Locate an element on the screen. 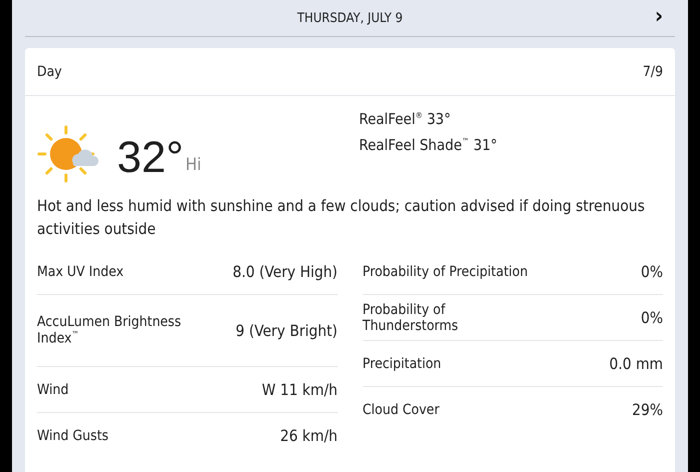 The image size is (700, 472). detail-label: Probability of Thunderstorms is located at coordinates (411, 318).